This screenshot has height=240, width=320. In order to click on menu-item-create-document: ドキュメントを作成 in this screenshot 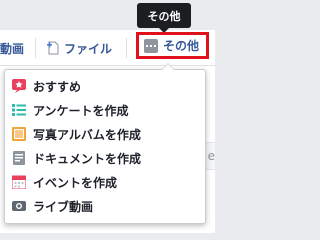, I will do `click(105, 158)`.